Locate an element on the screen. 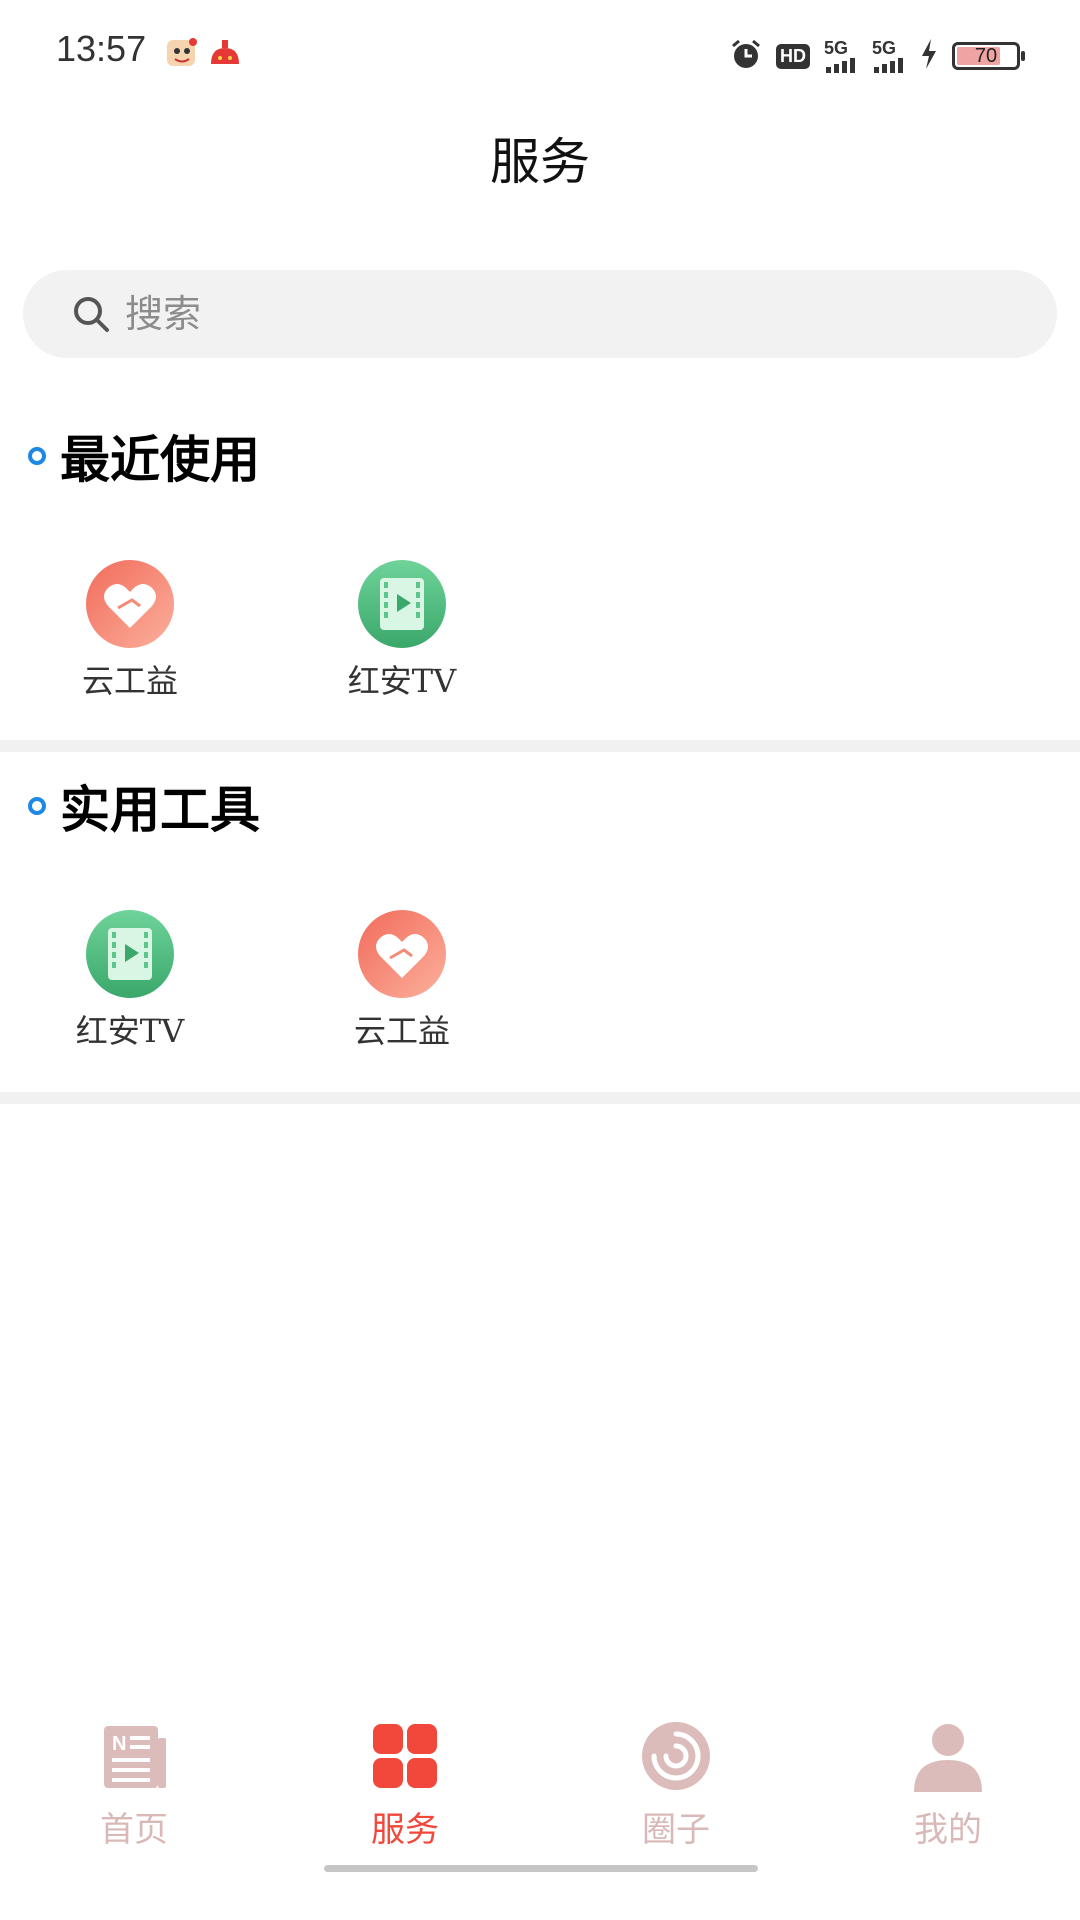  battery-indicator: 70 is located at coordinates (988, 56).